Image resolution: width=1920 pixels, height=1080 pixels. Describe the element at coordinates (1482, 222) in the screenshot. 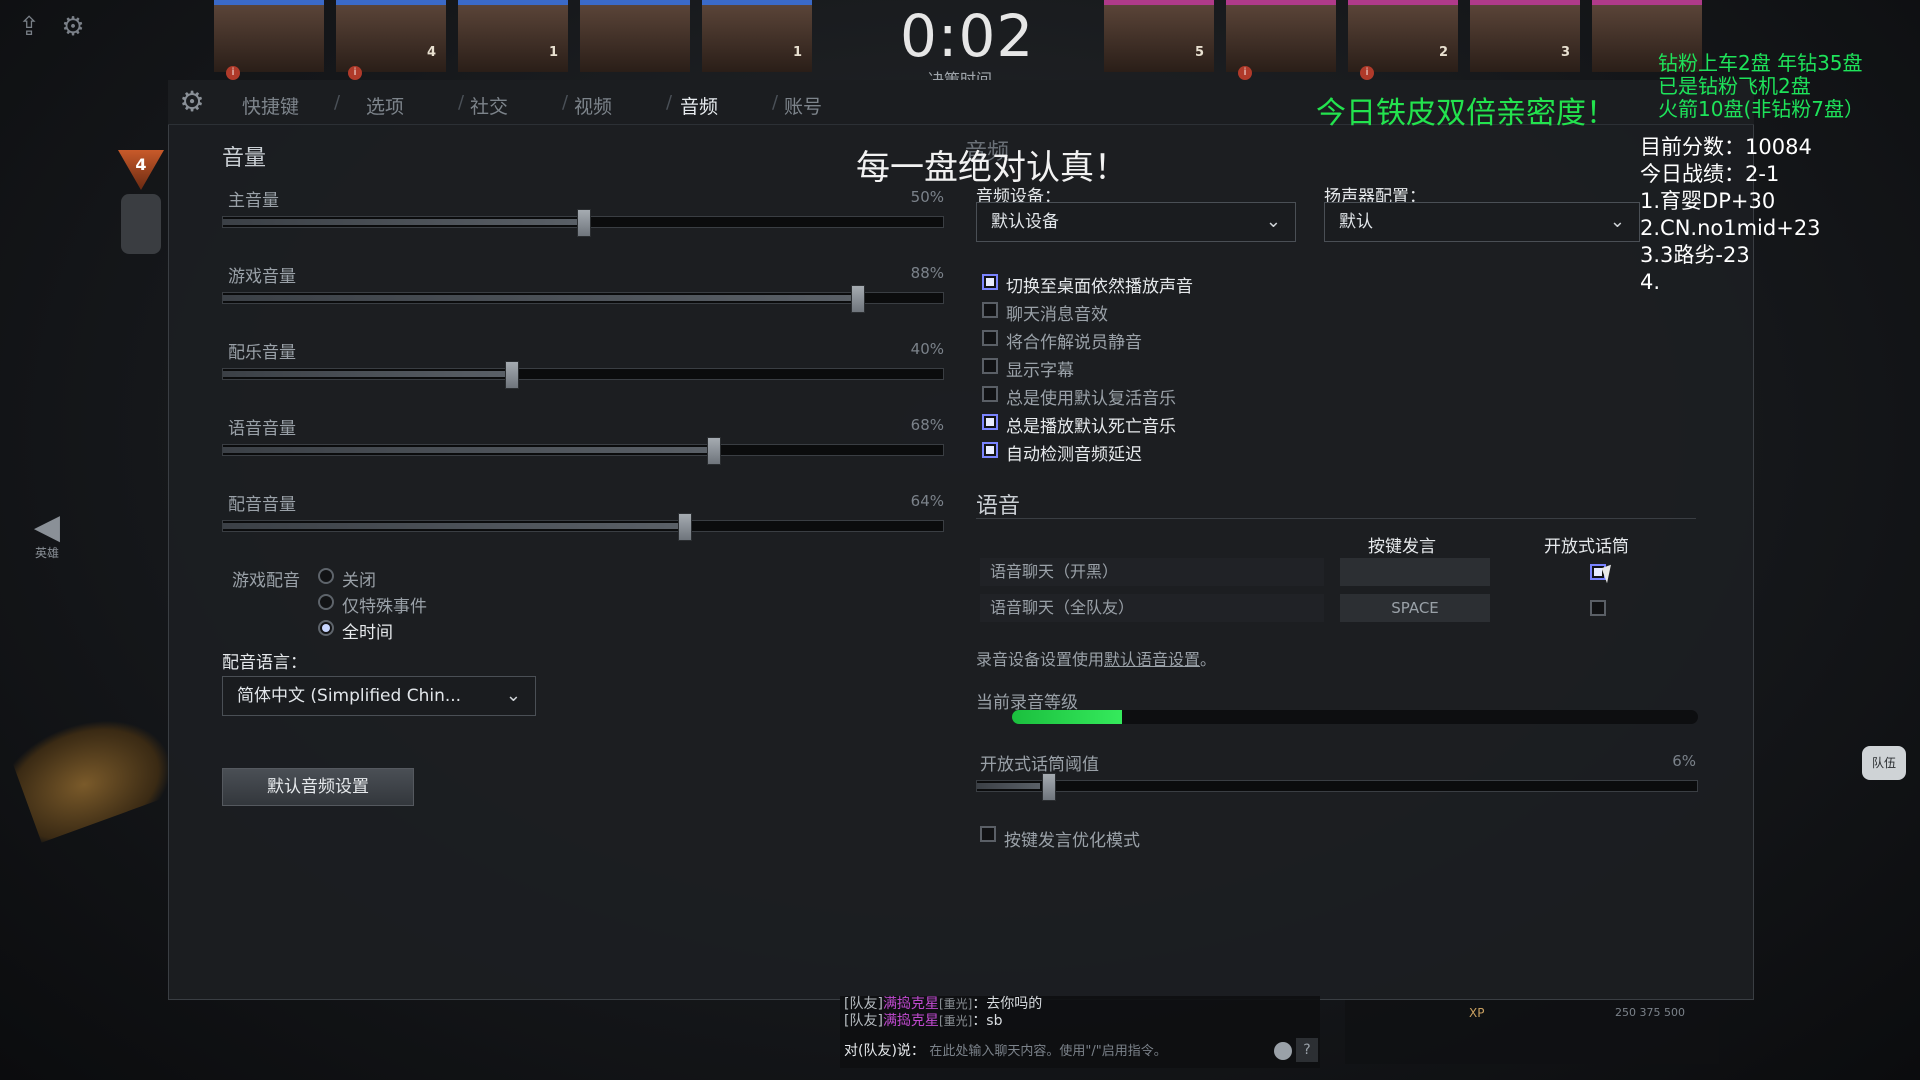

I see `speaker-config-dropdown: 默认 ⌄` at that location.